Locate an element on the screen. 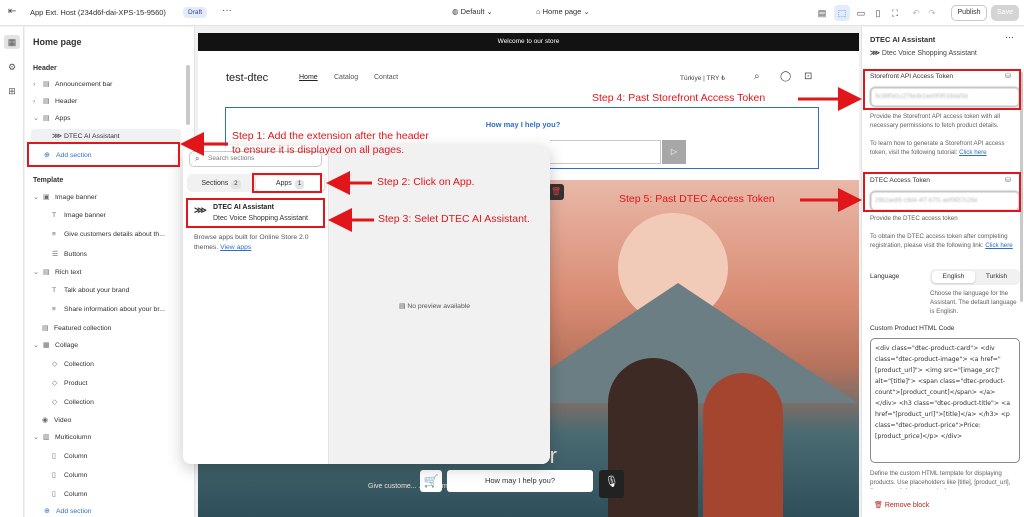  annotation-step1b: to ensure it is displayed on all pages. is located at coordinates (318, 150).